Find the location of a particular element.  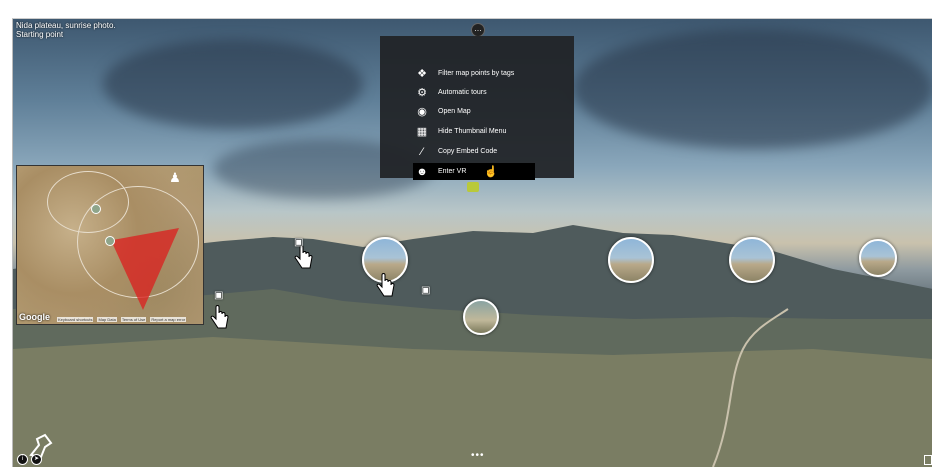

tag-icon: ❖ is located at coordinates (422, 74).